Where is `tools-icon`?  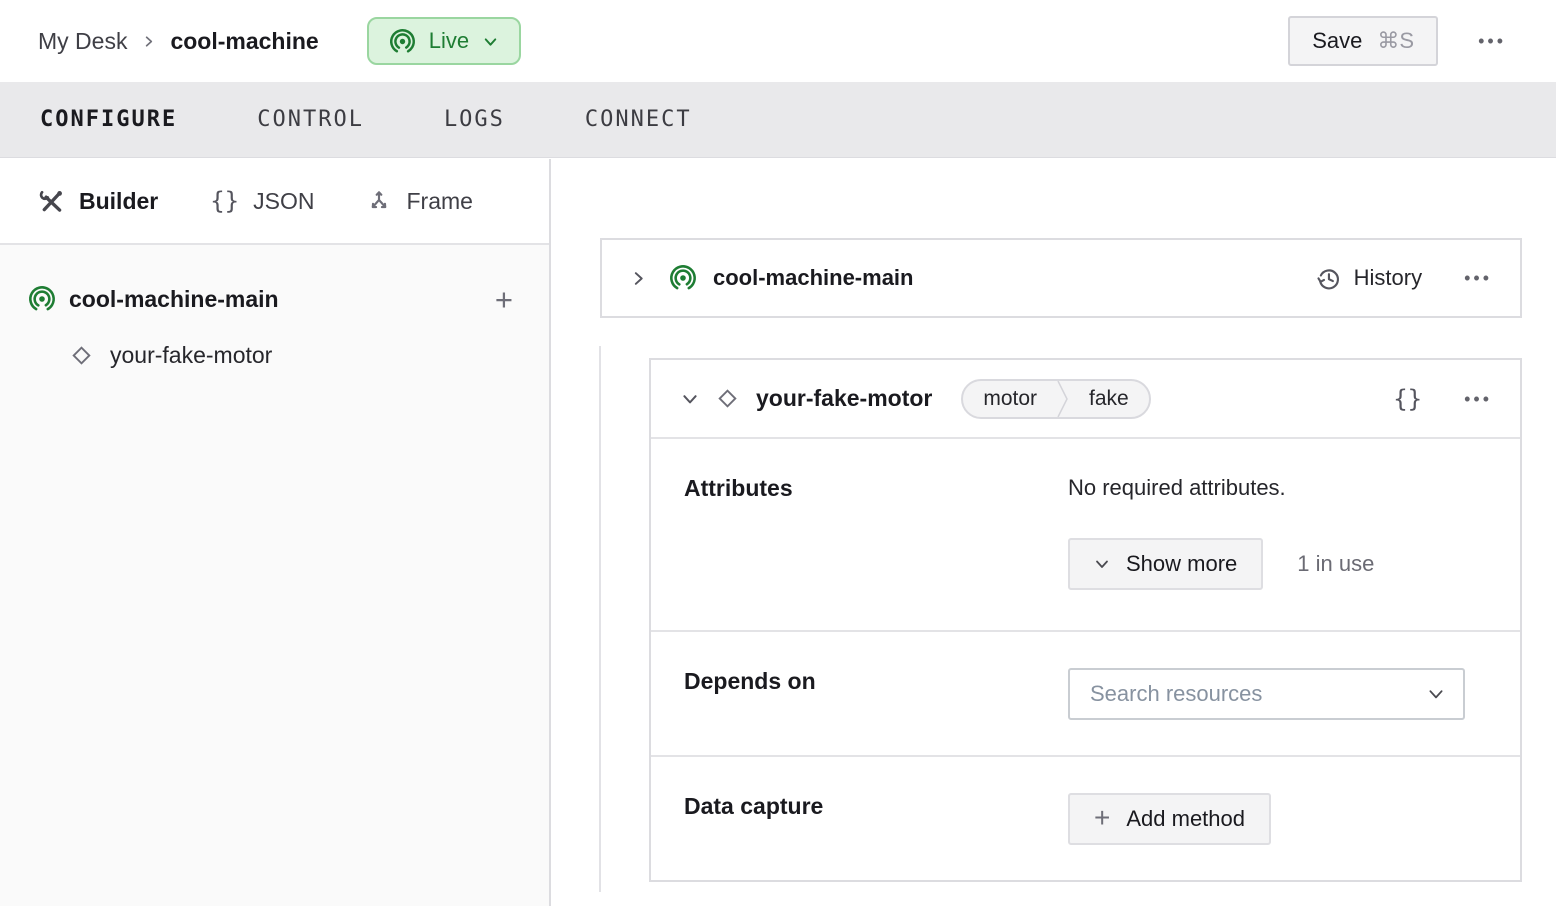 tools-icon is located at coordinates (51, 201).